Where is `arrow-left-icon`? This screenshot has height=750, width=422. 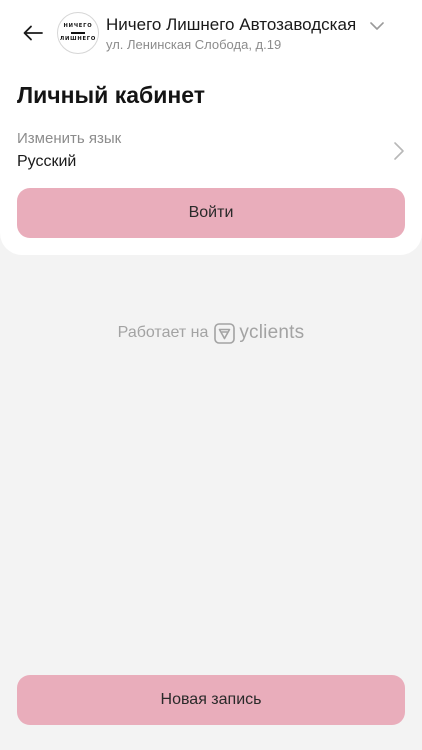 arrow-left-icon is located at coordinates (33, 33).